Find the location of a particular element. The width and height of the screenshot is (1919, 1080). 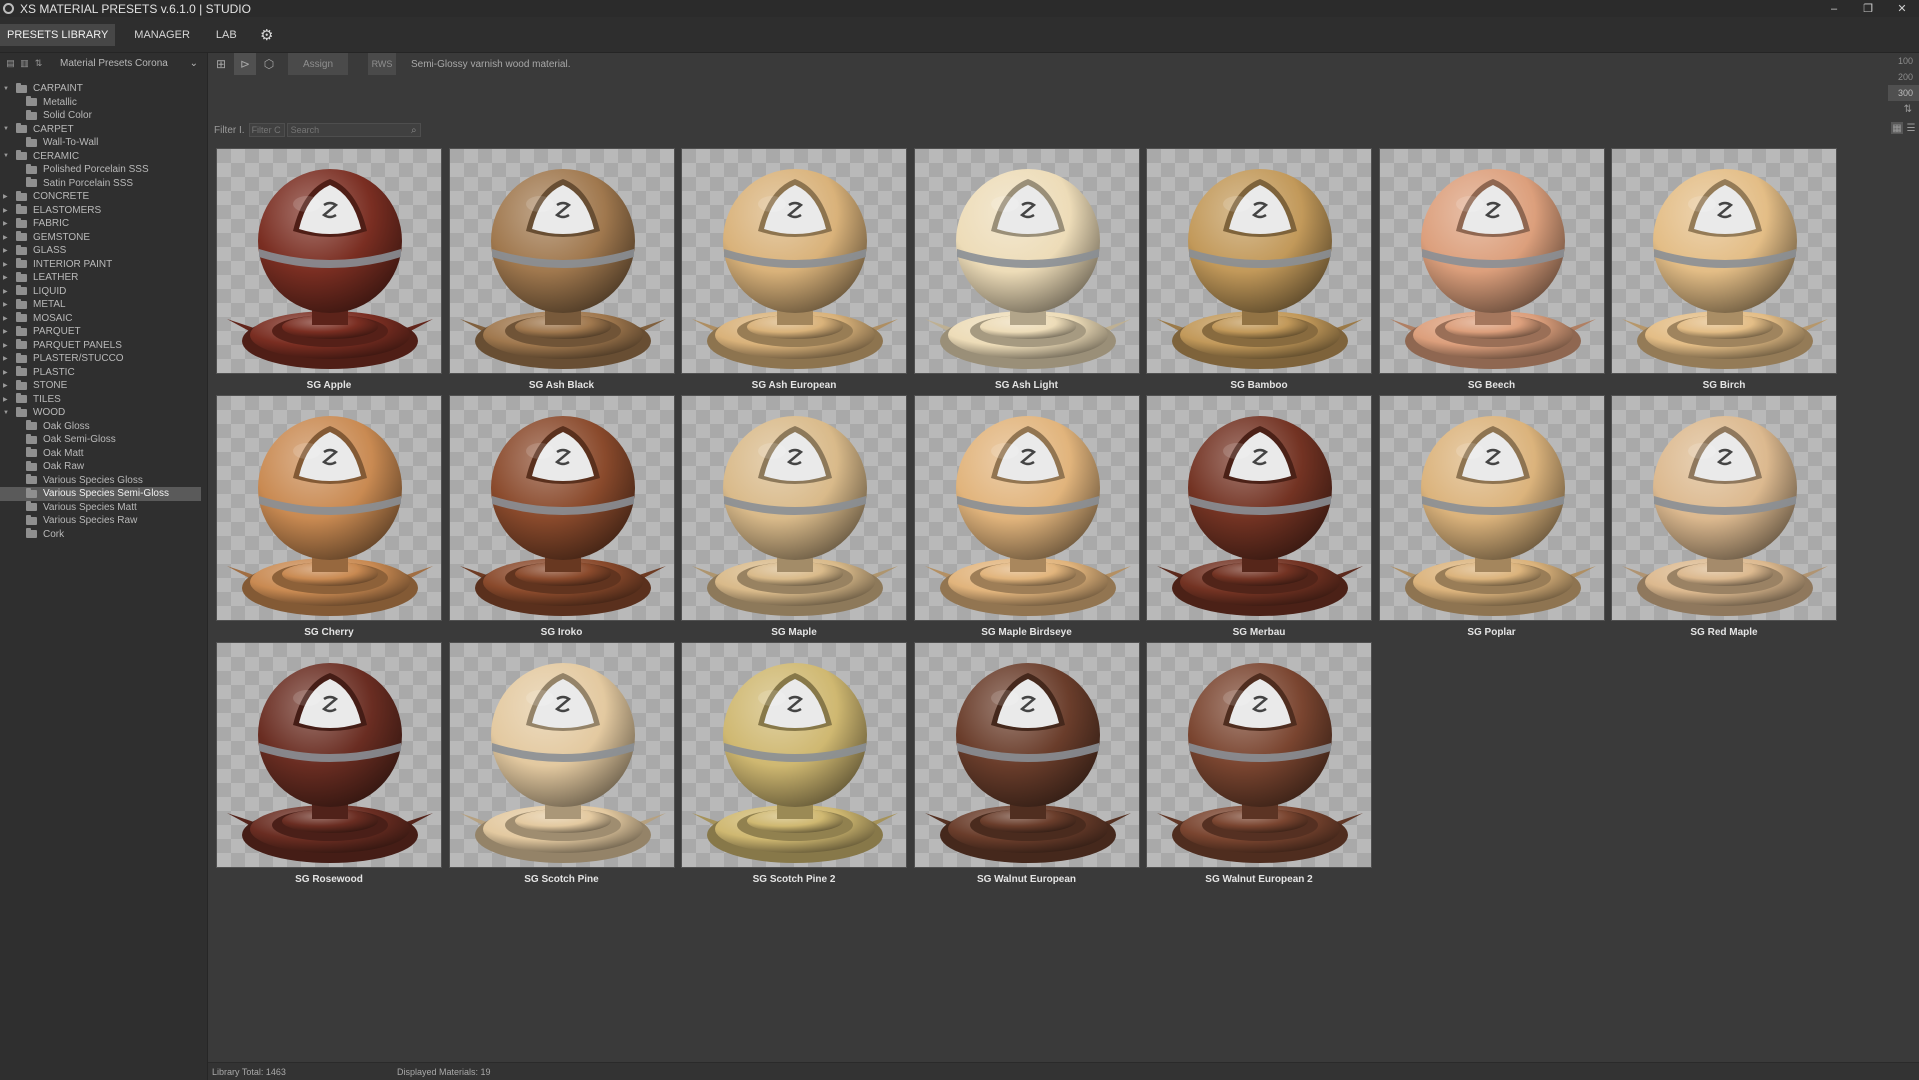

material-card: SG Scotch Pine is located at coordinates (561, 766).